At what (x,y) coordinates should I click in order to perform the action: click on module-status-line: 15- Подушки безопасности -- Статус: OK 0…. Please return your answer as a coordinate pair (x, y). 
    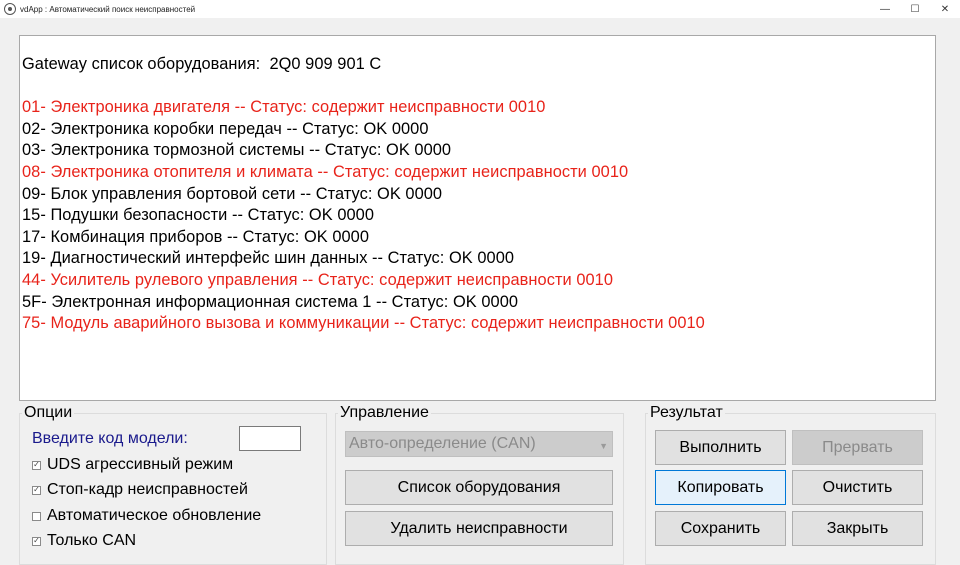
    Looking at the image, I should click on (198, 215).